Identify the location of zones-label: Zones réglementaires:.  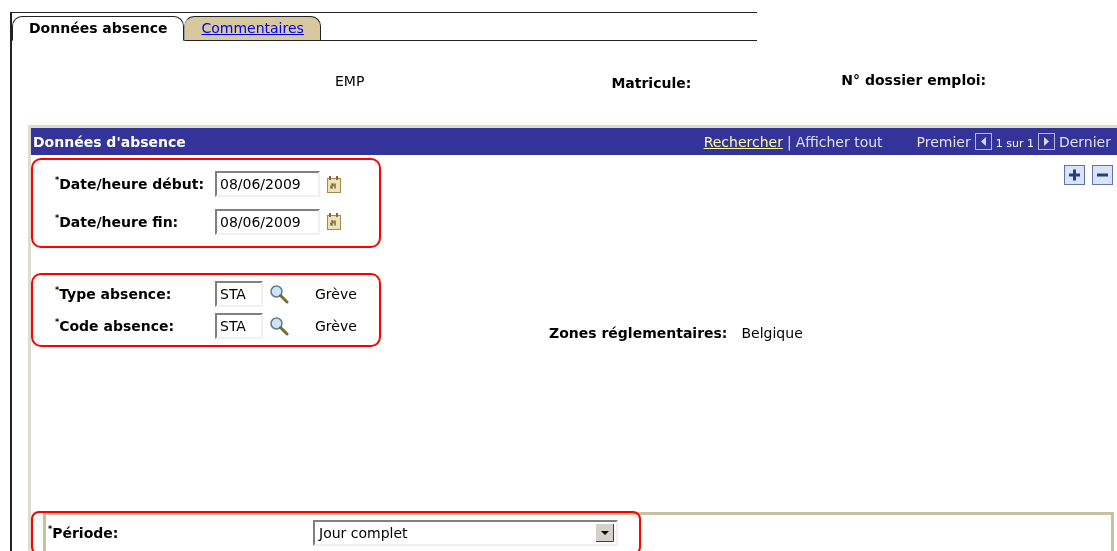
(638, 333).